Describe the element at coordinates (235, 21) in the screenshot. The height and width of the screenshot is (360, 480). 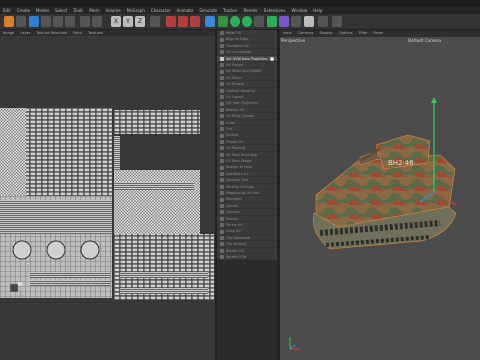
I see `subdivision-icon` at that location.